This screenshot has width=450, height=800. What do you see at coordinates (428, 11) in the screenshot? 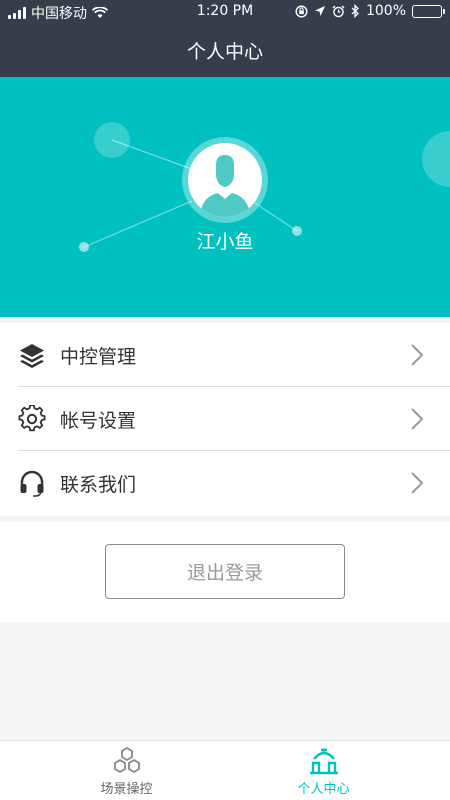
I see `battery-icon` at bounding box center [428, 11].